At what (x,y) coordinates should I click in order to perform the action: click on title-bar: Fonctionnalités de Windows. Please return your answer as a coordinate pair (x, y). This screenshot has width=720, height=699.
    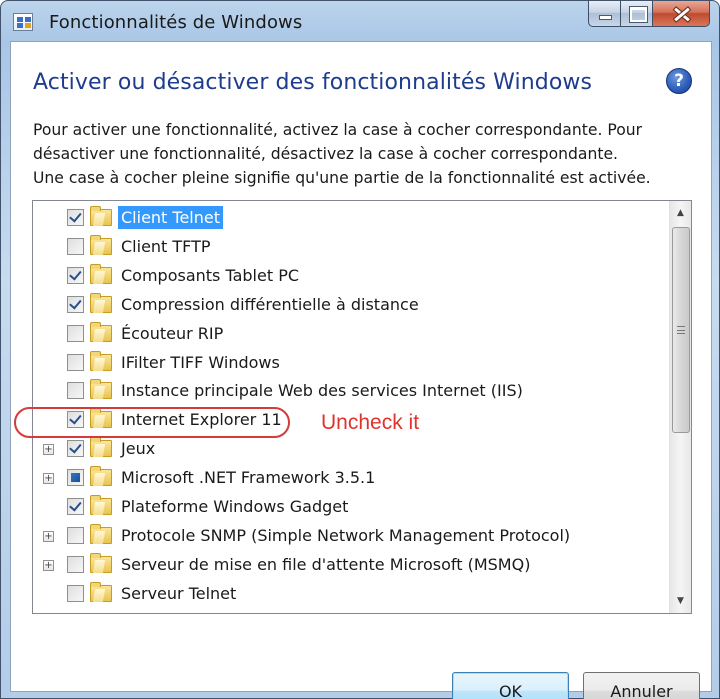
    Looking at the image, I should click on (360, 21).